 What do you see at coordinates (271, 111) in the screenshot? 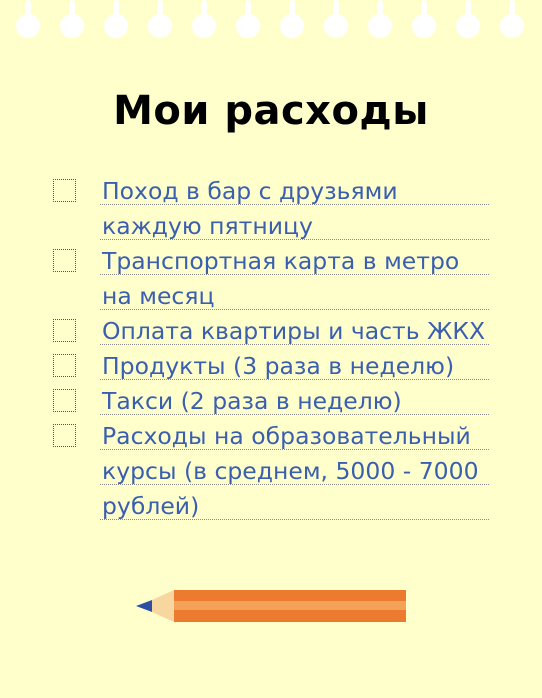
I see `page-title: Мои расходы` at bounding box center [271, 111].